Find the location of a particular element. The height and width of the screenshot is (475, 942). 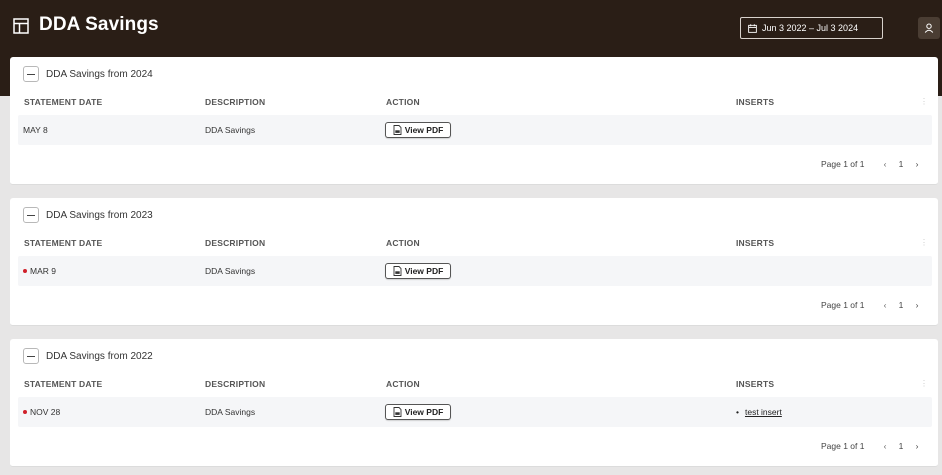

statement-date-cell: MAY 8 is located at coordinates (35, 130).